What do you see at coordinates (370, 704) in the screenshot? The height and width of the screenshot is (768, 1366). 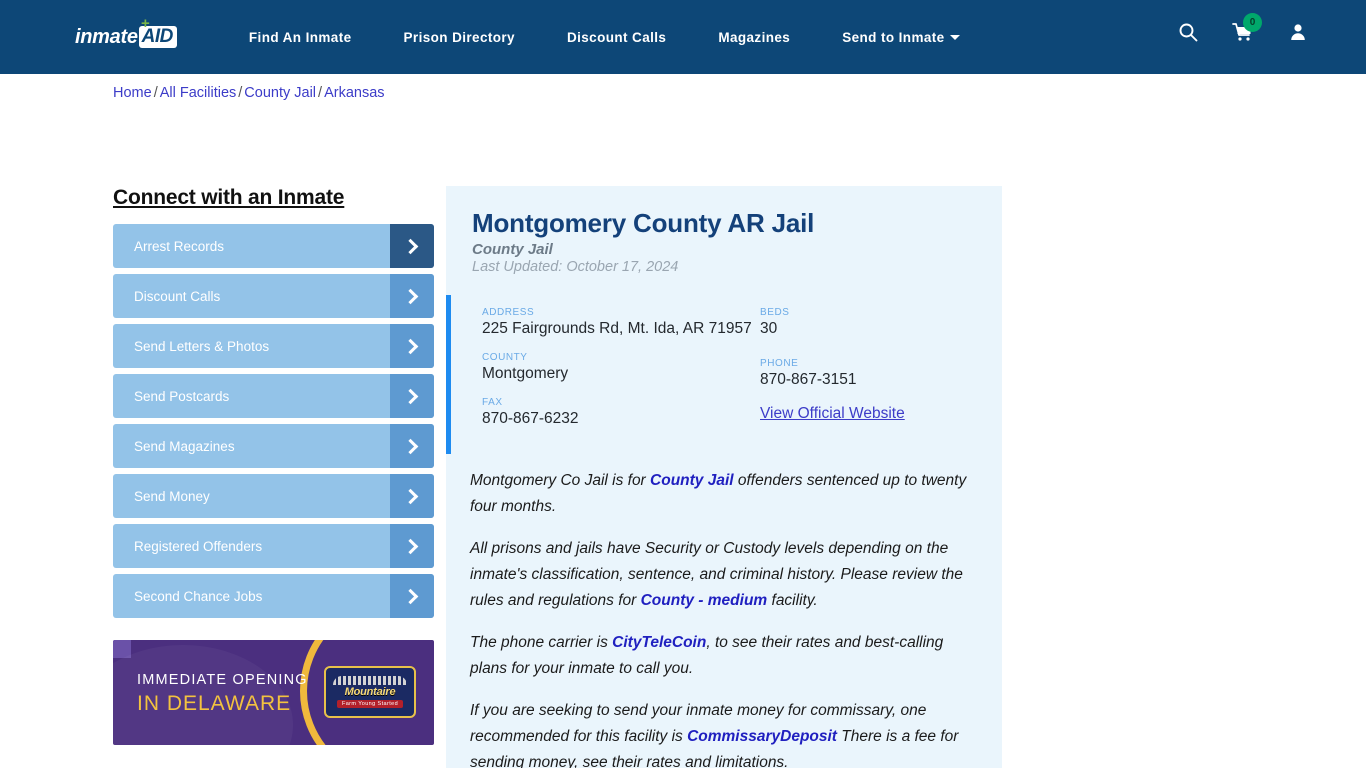 I see `ad-logo-tagline: Farm Young Started` at bounding box center [370, 704].